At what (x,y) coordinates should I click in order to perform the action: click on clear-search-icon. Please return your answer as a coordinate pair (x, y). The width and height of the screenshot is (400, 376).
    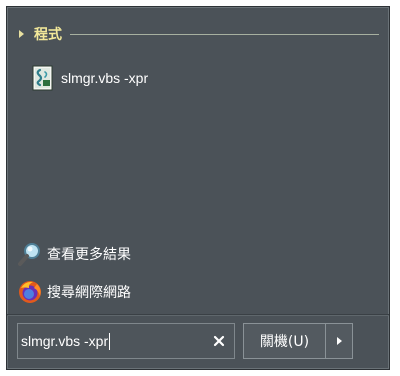
    Looking at the image, I should click on (219, 341).